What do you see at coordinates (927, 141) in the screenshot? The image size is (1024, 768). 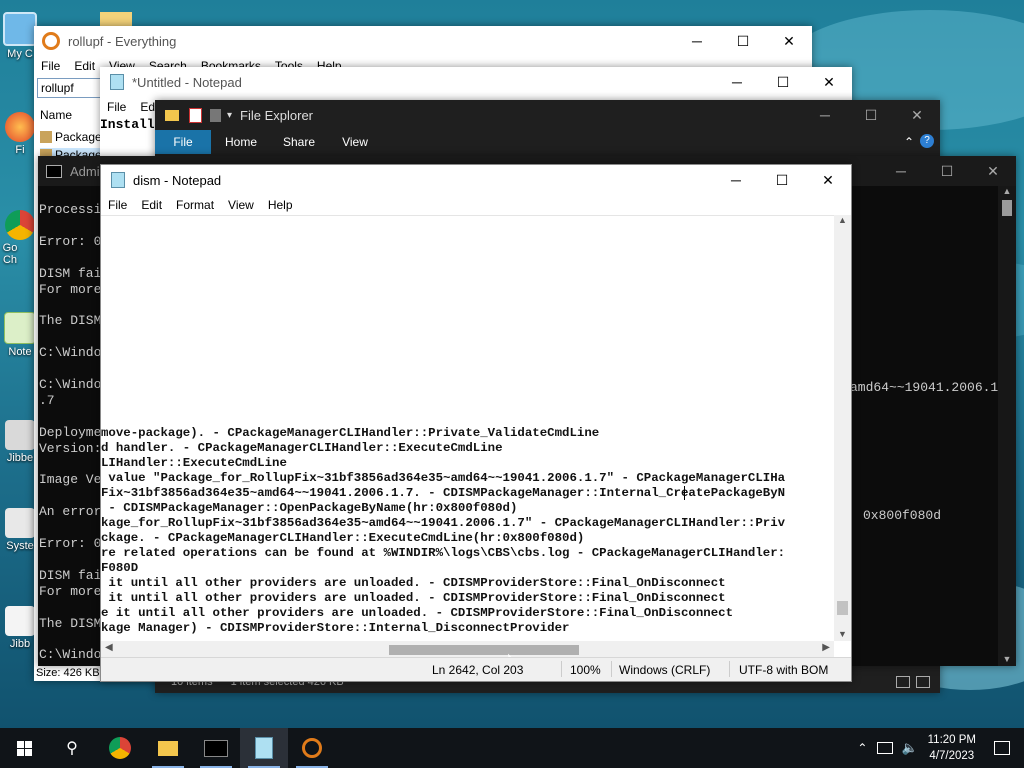 I see `help-icon: ?` at bounding box center [927, 141].